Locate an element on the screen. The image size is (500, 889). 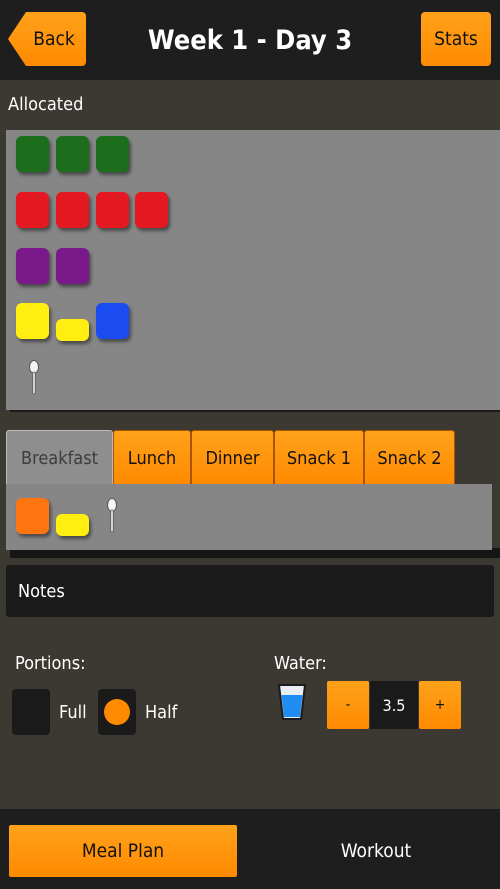
meal-plan-button: Meal Plan is located at coordinates (123, 851).